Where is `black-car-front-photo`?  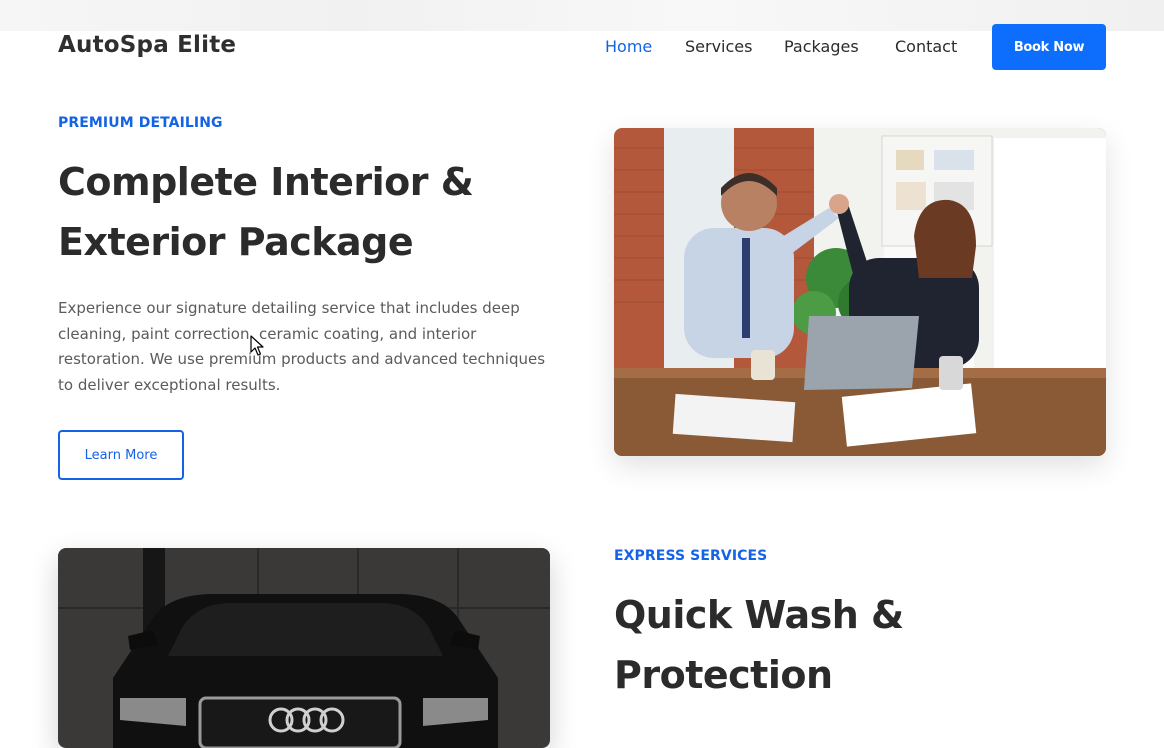
black-car-front-photo is located at coordinates (304, 648).